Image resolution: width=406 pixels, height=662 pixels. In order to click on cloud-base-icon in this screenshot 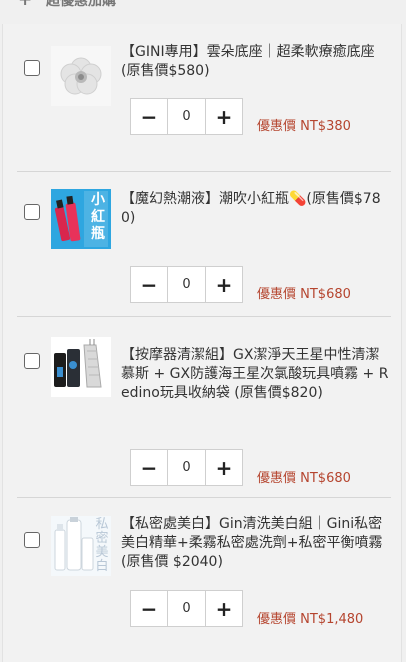, I will do `click(81, 76)`.